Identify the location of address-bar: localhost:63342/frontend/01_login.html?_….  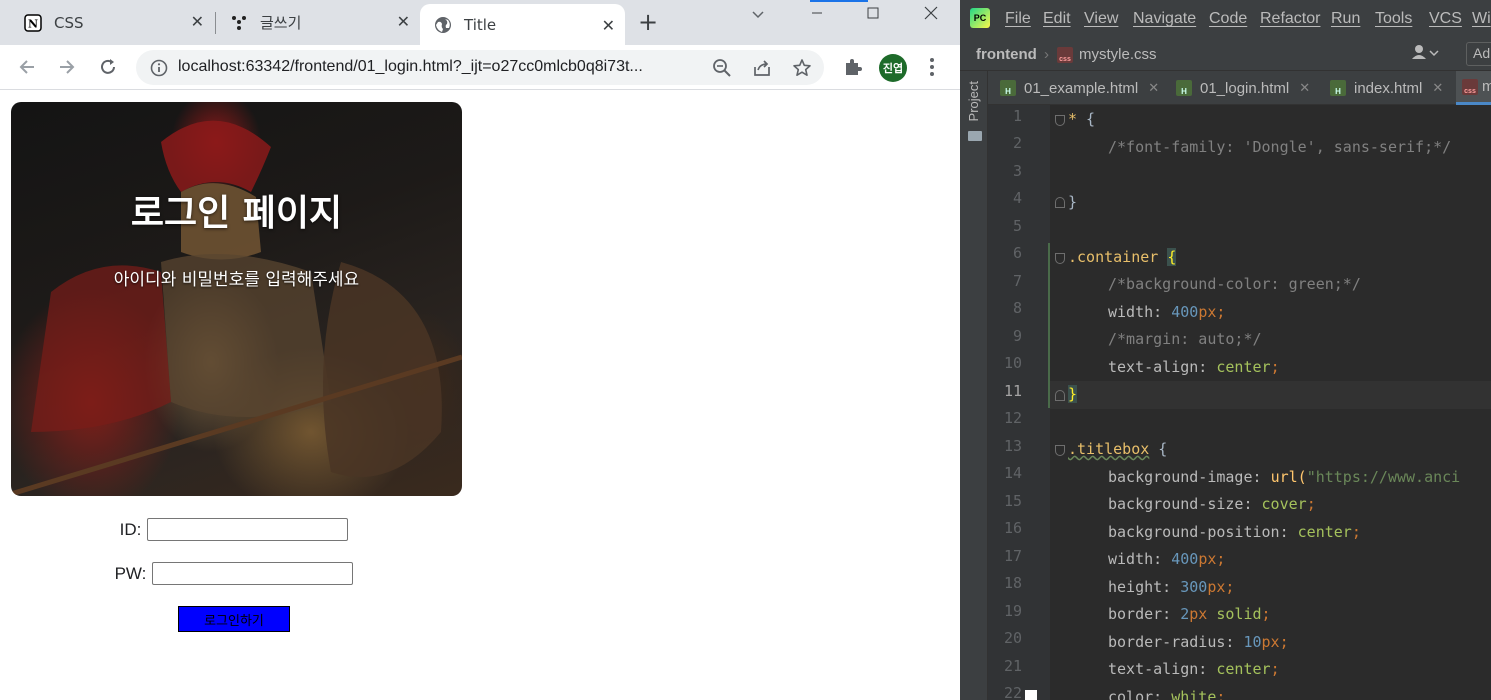
(480, 67).